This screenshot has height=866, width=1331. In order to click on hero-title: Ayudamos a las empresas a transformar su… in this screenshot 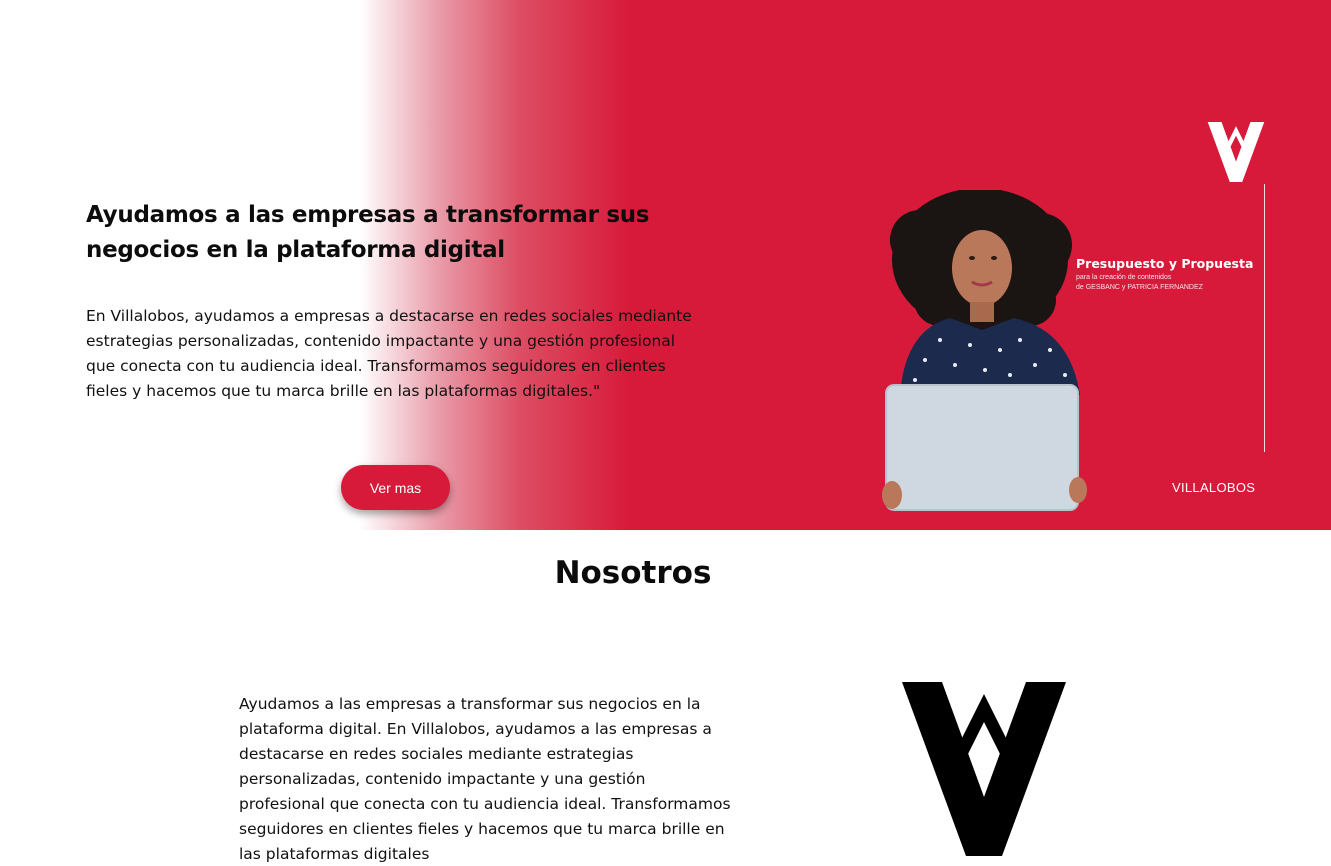, I will do `click(368, 232)`.